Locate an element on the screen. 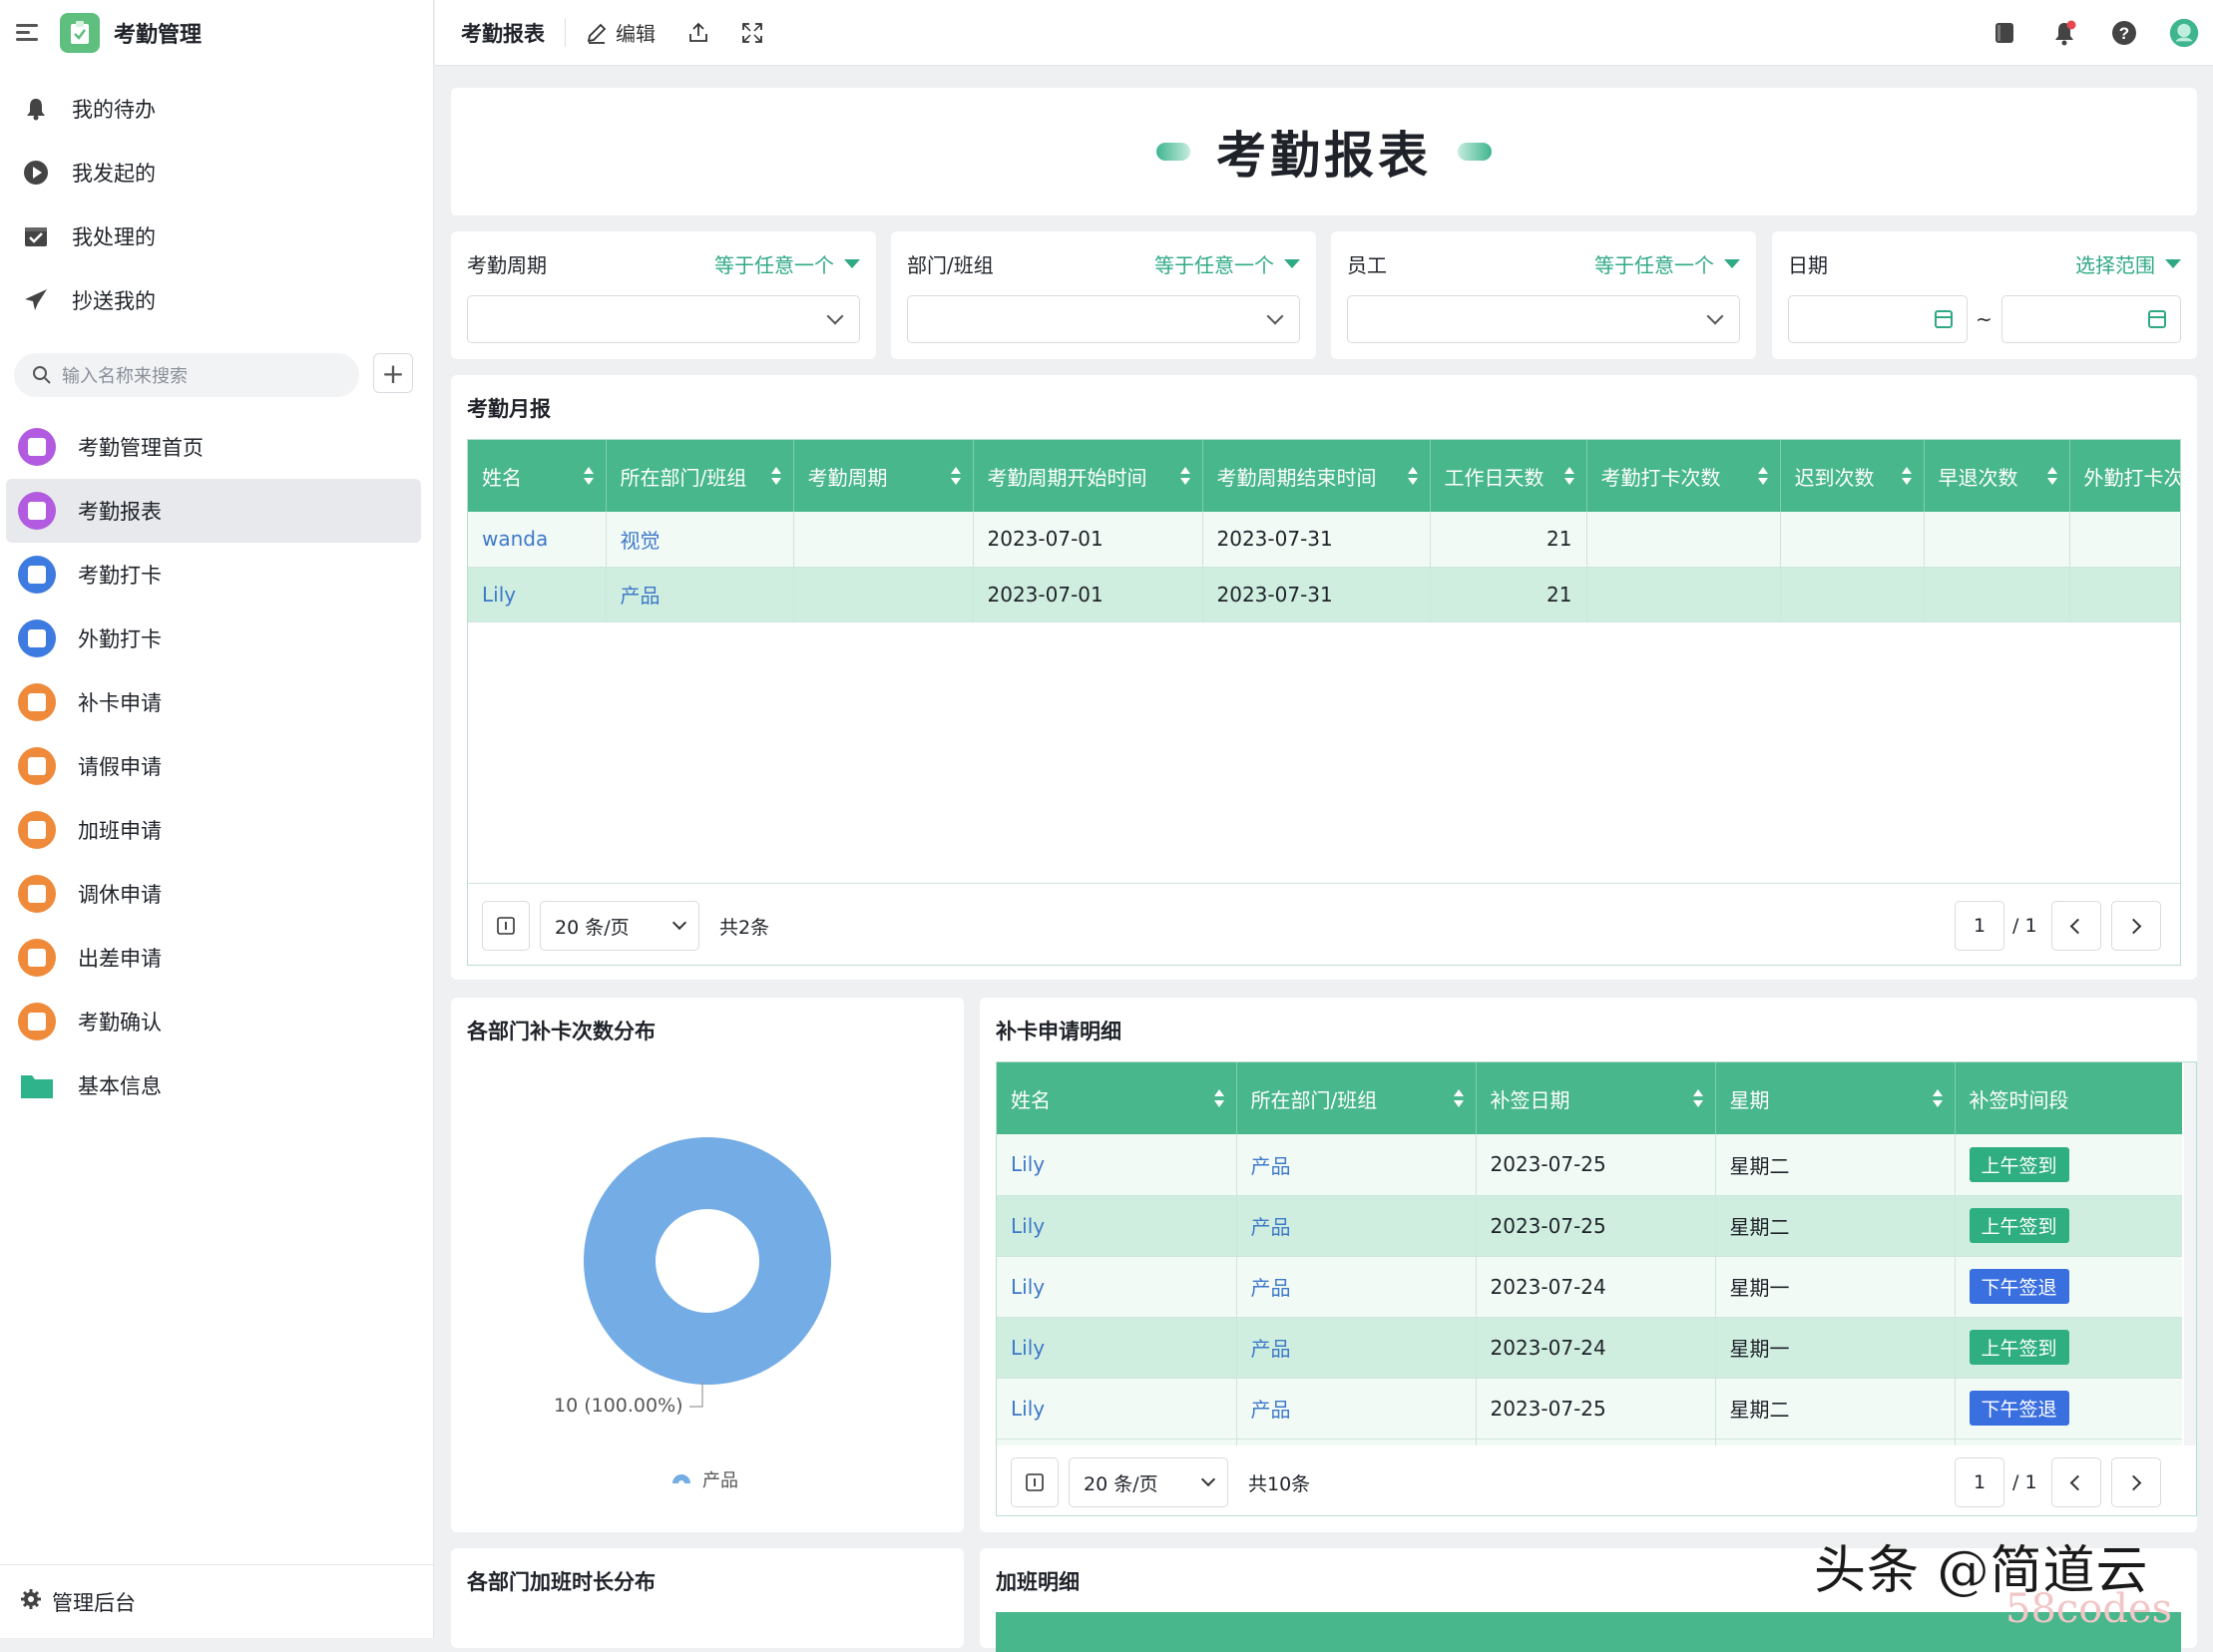  add-button: + is located at coordinates (393, 373).